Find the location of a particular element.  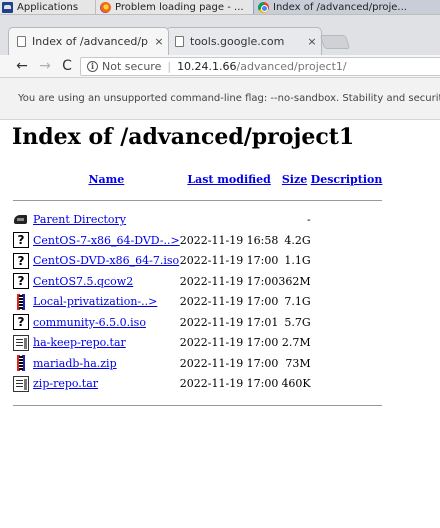

table-row: zip-repo.tar 2022-11-19 17:00 460K is located at coordinates (197, 384).